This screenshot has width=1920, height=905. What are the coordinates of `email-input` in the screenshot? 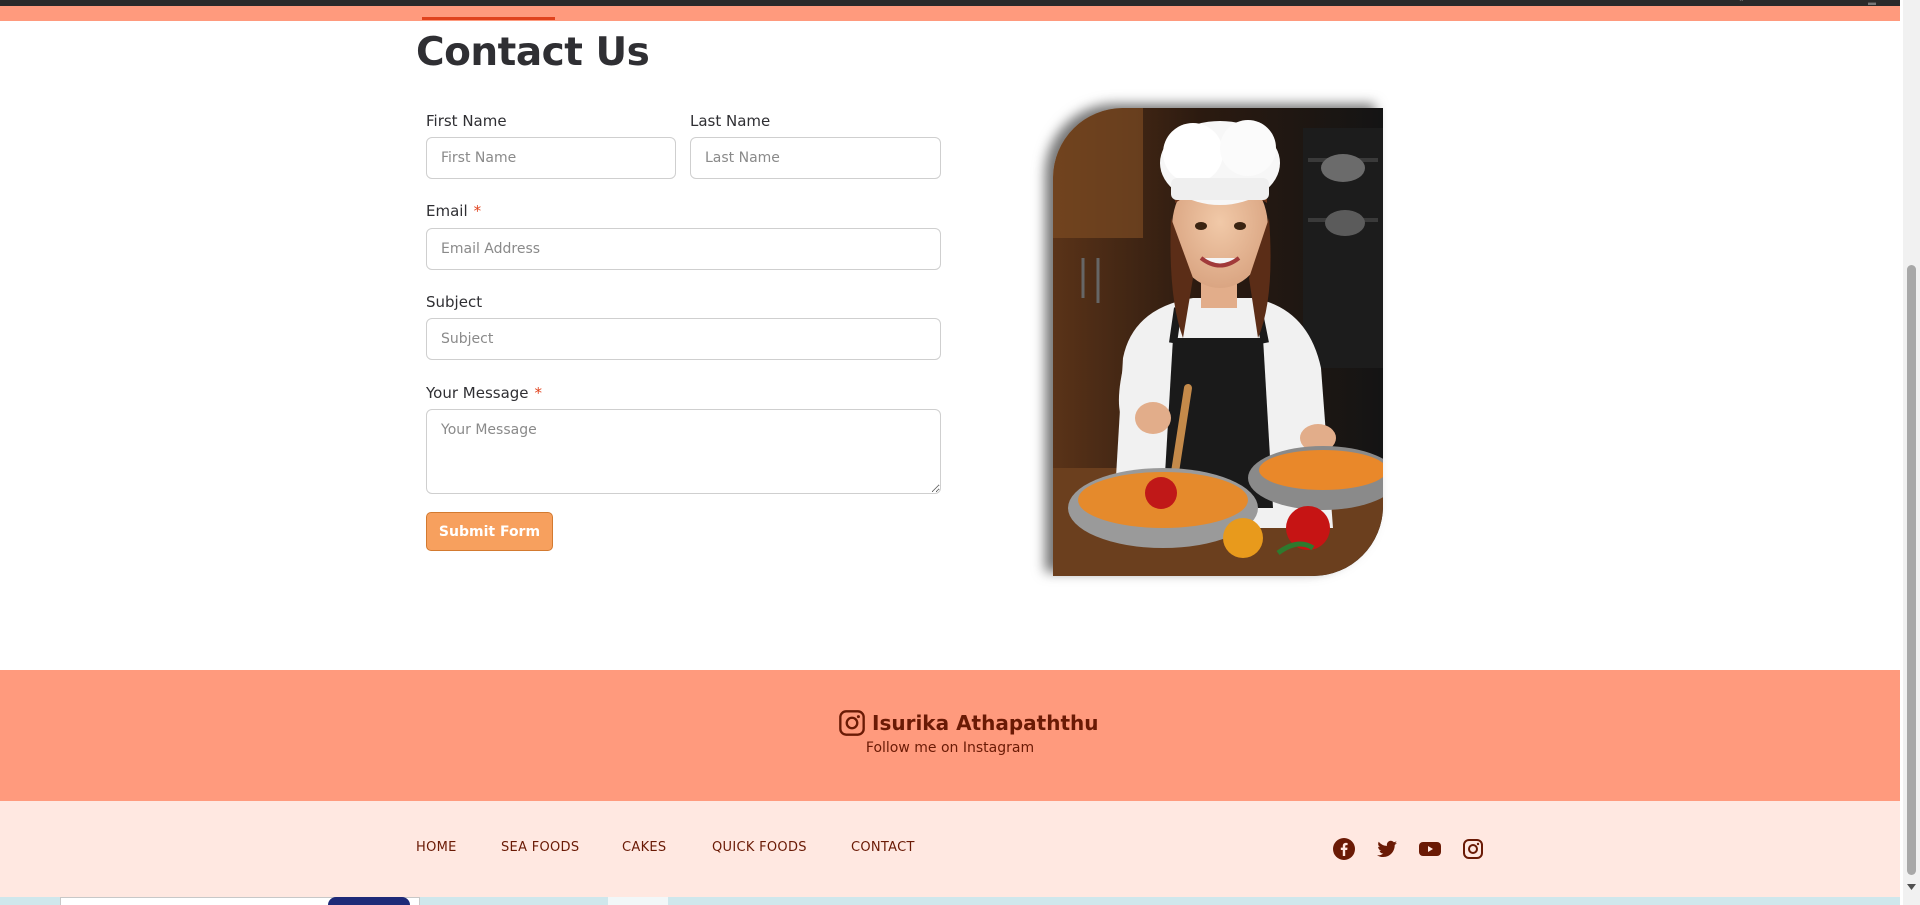 It's located at (683, 249).